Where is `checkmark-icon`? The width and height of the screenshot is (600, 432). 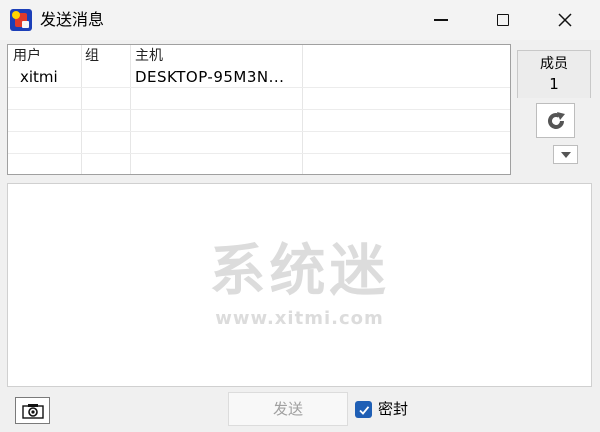 checkmark-icon is located at coordinates (363, 410).